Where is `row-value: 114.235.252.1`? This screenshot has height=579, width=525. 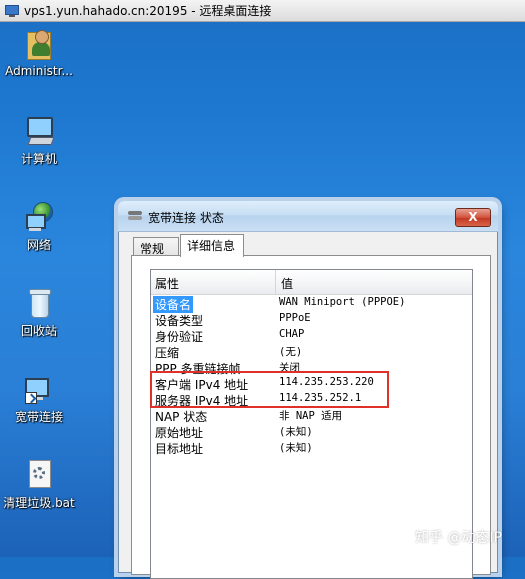 row-value: 114.235.252.1 is located at coordinates (320, 398).